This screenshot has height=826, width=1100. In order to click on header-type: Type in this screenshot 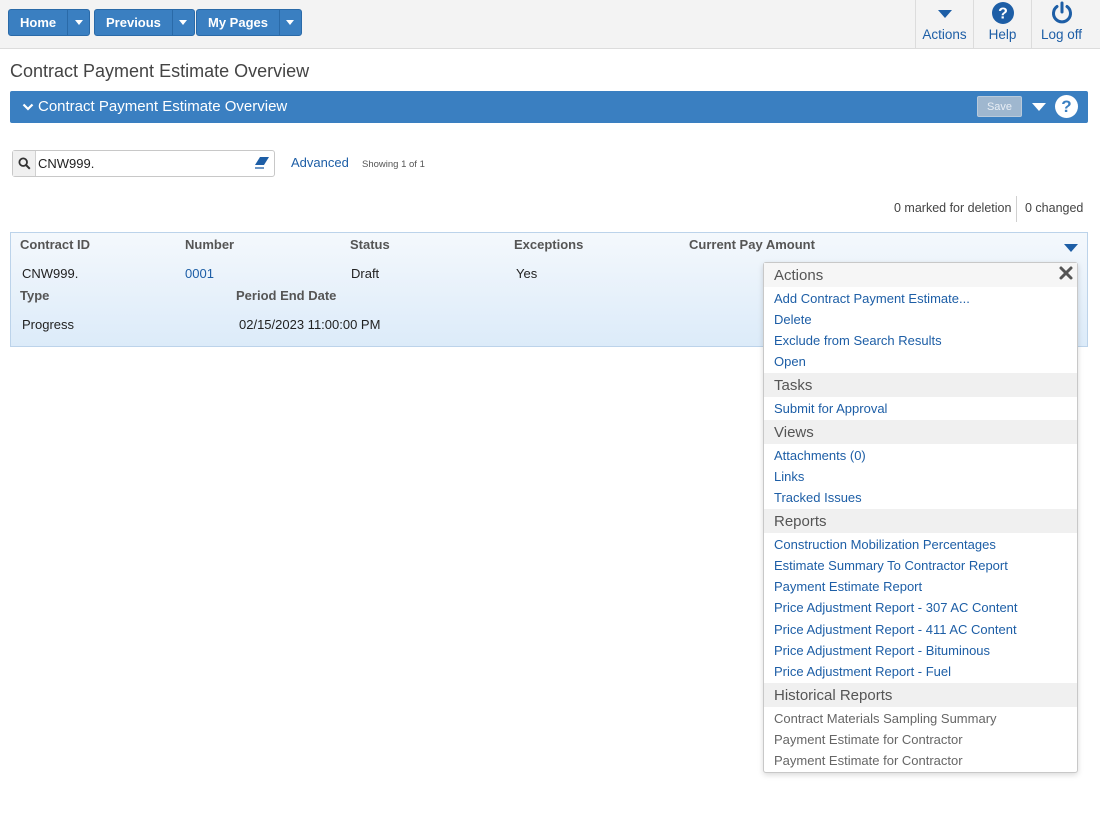, I will do `click(35, 295)`.